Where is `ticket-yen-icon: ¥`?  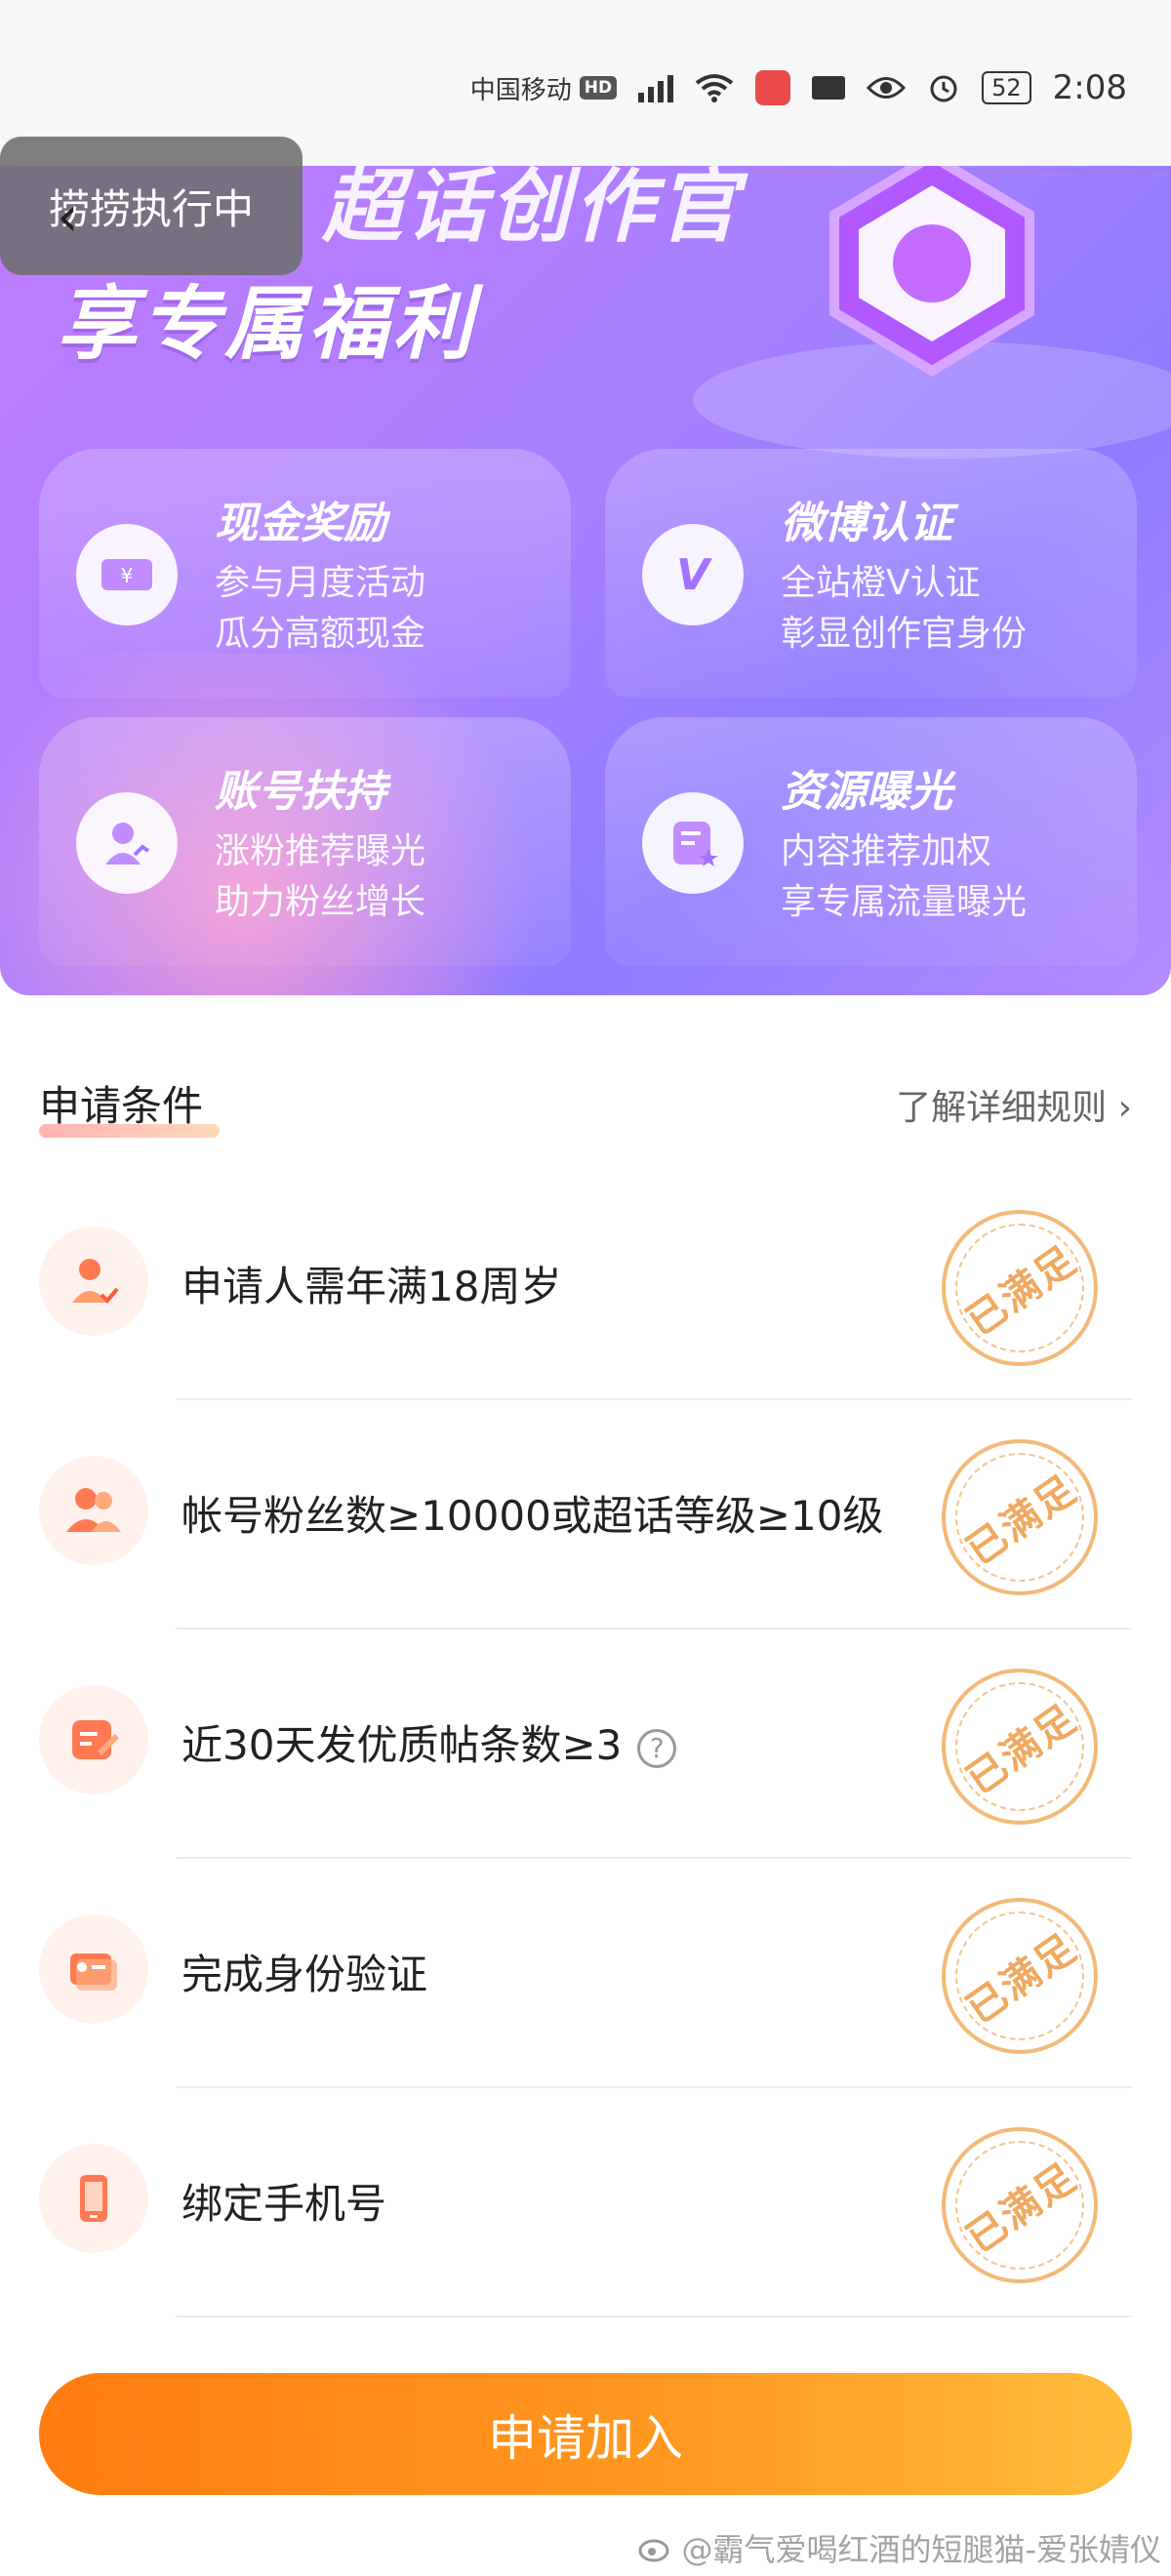 ticket-yen-icon: ¥ is located at coordinates (127, 574).